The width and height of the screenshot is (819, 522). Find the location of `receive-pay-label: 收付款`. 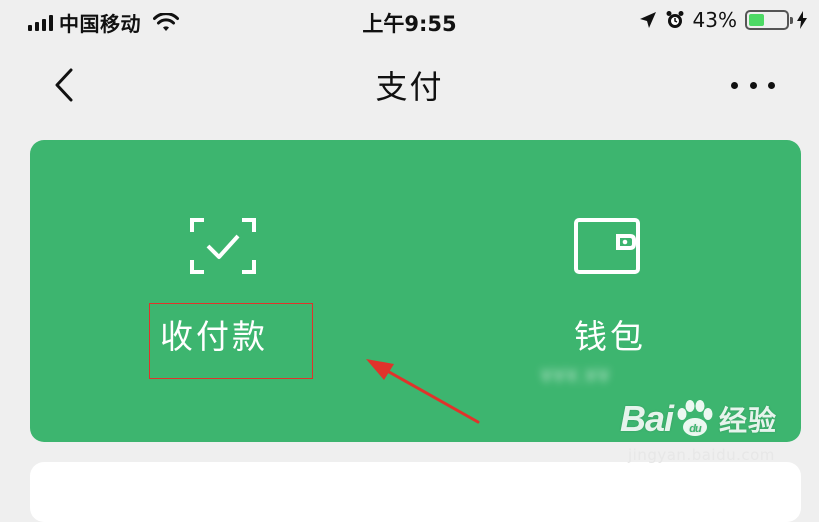

receive-pay-label: 收付款 is located at coordinates (214, 336).